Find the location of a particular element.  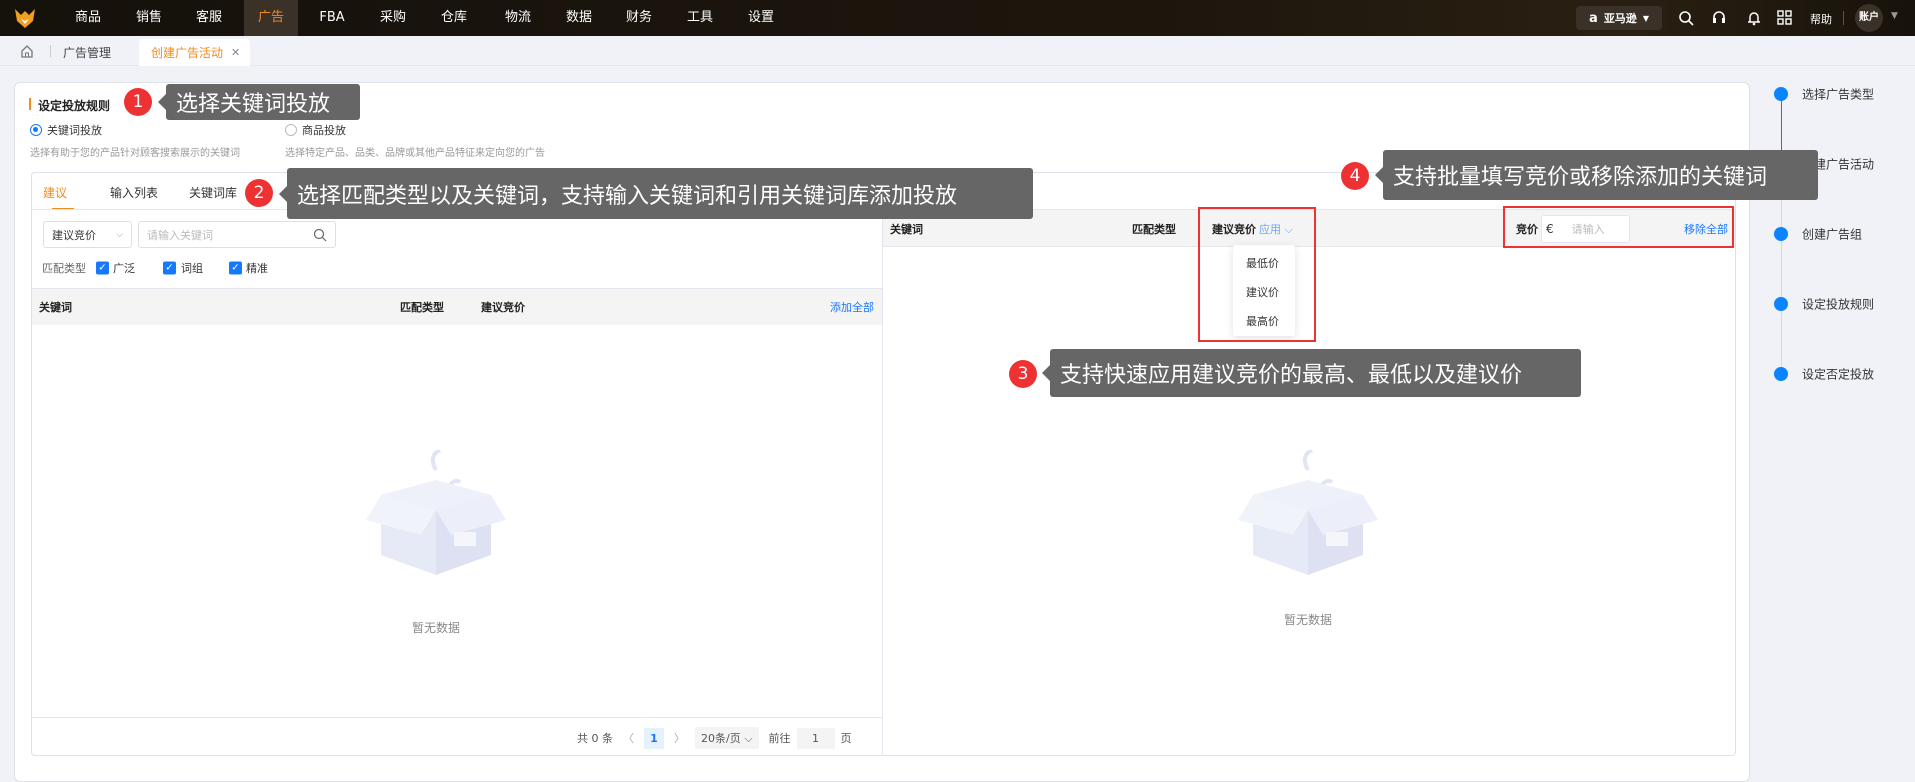

checkbox-phrase: ✓ is located at coordinates (169, 268).